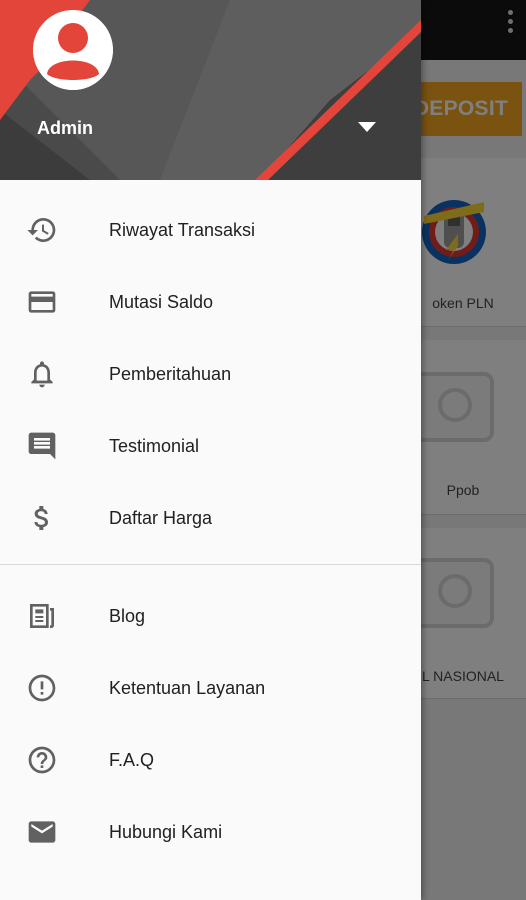 This screenshot has width=526, height=900. I want to click on menu-item-blog: Blog, so click(210, 616).